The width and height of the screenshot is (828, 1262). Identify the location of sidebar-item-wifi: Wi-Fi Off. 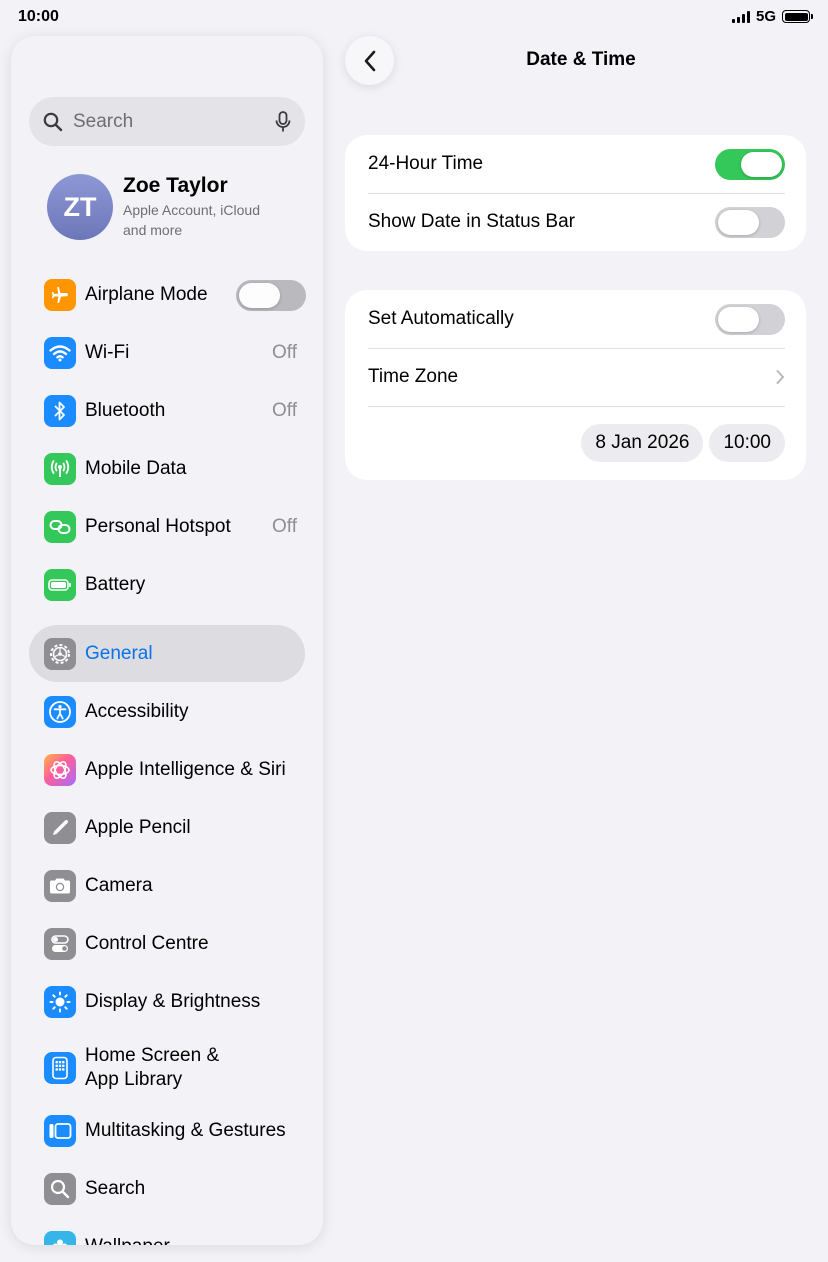
(175, 353).